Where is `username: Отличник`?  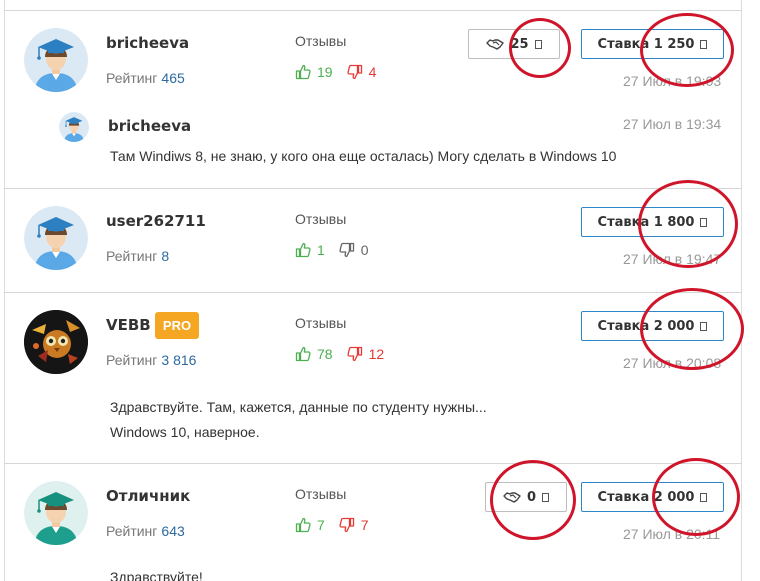
username: Отличник is located at coordinates (148, 496).